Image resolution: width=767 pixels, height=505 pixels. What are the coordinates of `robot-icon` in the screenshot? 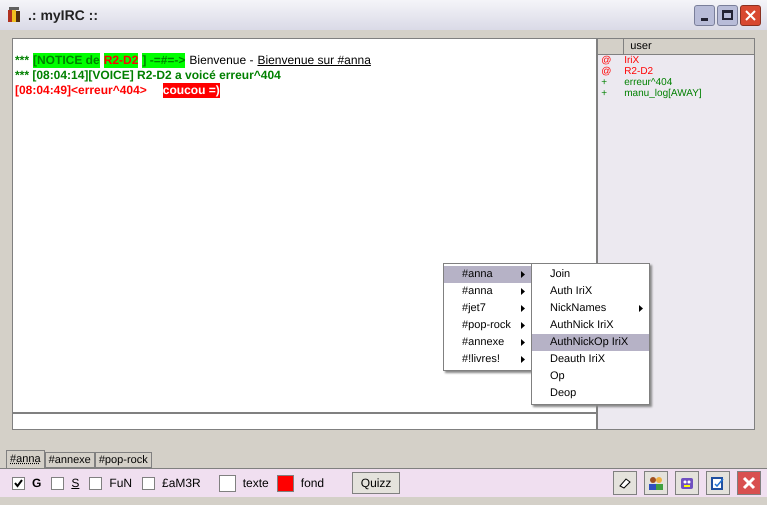 It's located at (687, 483).